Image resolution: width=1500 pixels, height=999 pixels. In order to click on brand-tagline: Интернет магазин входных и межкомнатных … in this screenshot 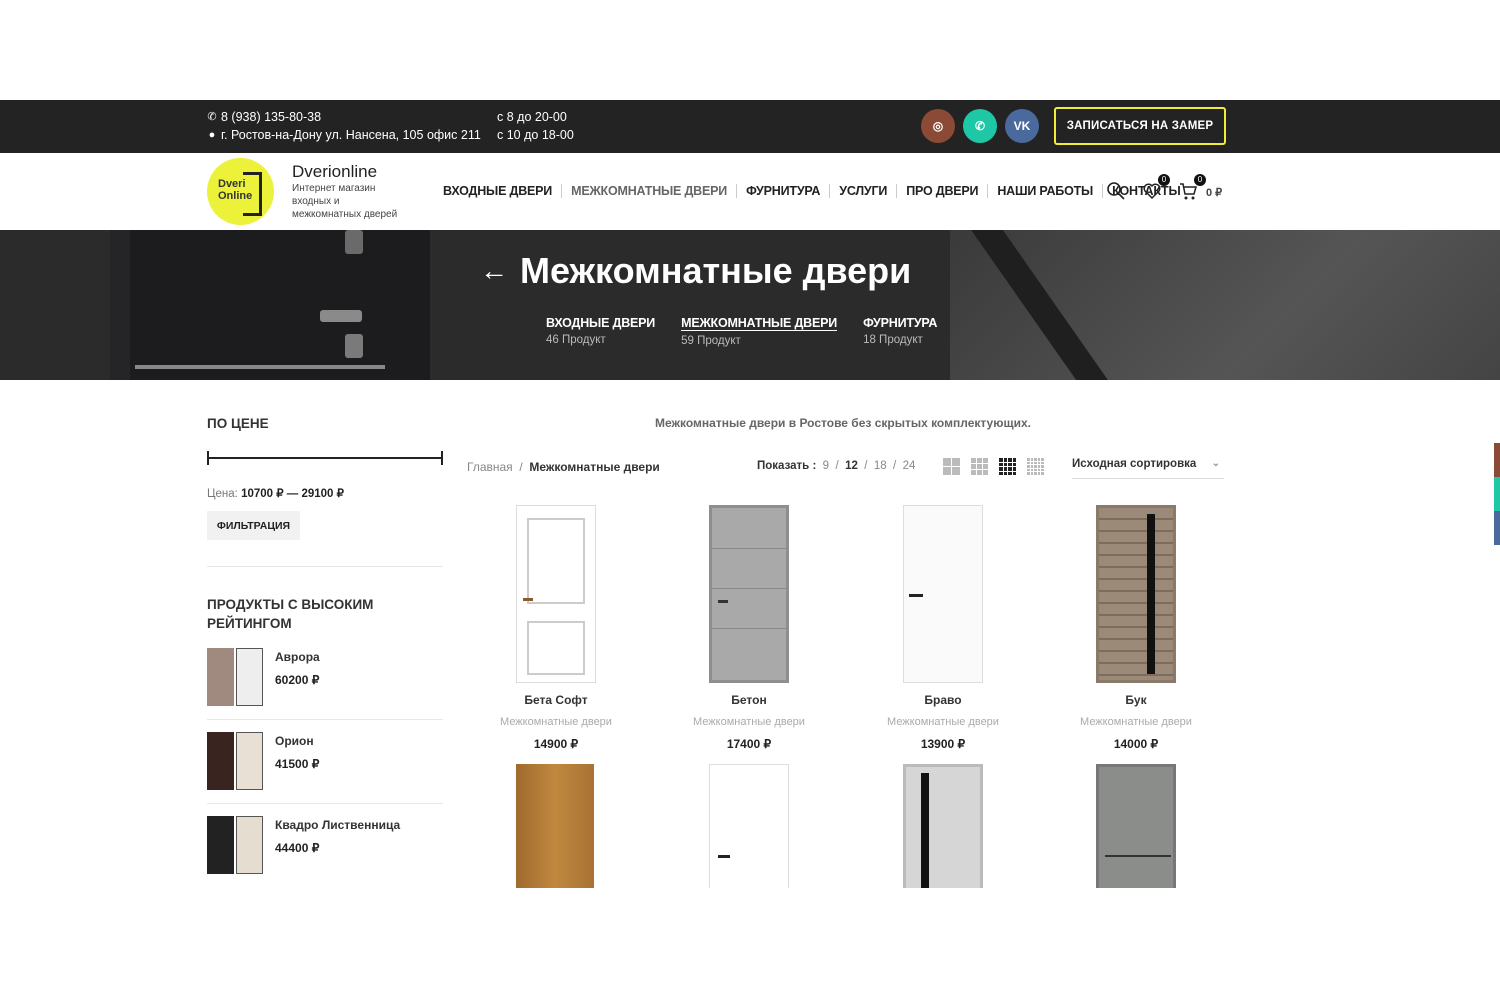, I will do `click(345, 201)`.